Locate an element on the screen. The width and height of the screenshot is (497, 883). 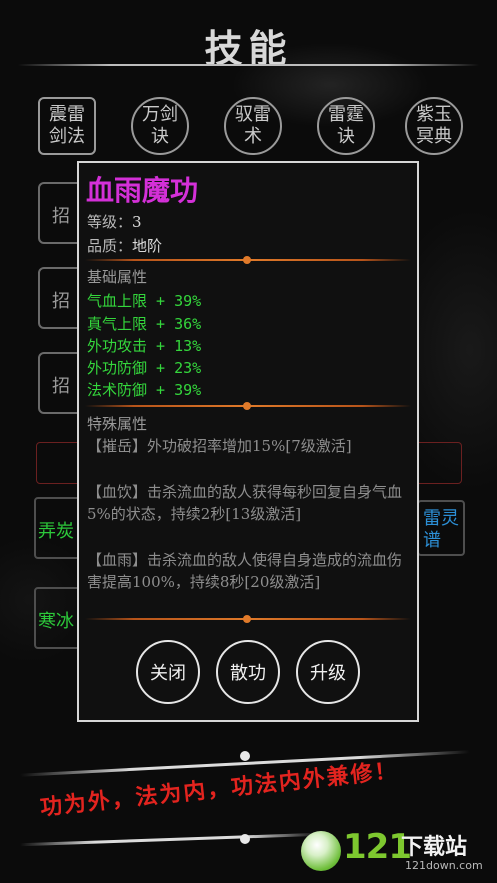
logo-text: 下载站 is located at coordinates (434, 847).